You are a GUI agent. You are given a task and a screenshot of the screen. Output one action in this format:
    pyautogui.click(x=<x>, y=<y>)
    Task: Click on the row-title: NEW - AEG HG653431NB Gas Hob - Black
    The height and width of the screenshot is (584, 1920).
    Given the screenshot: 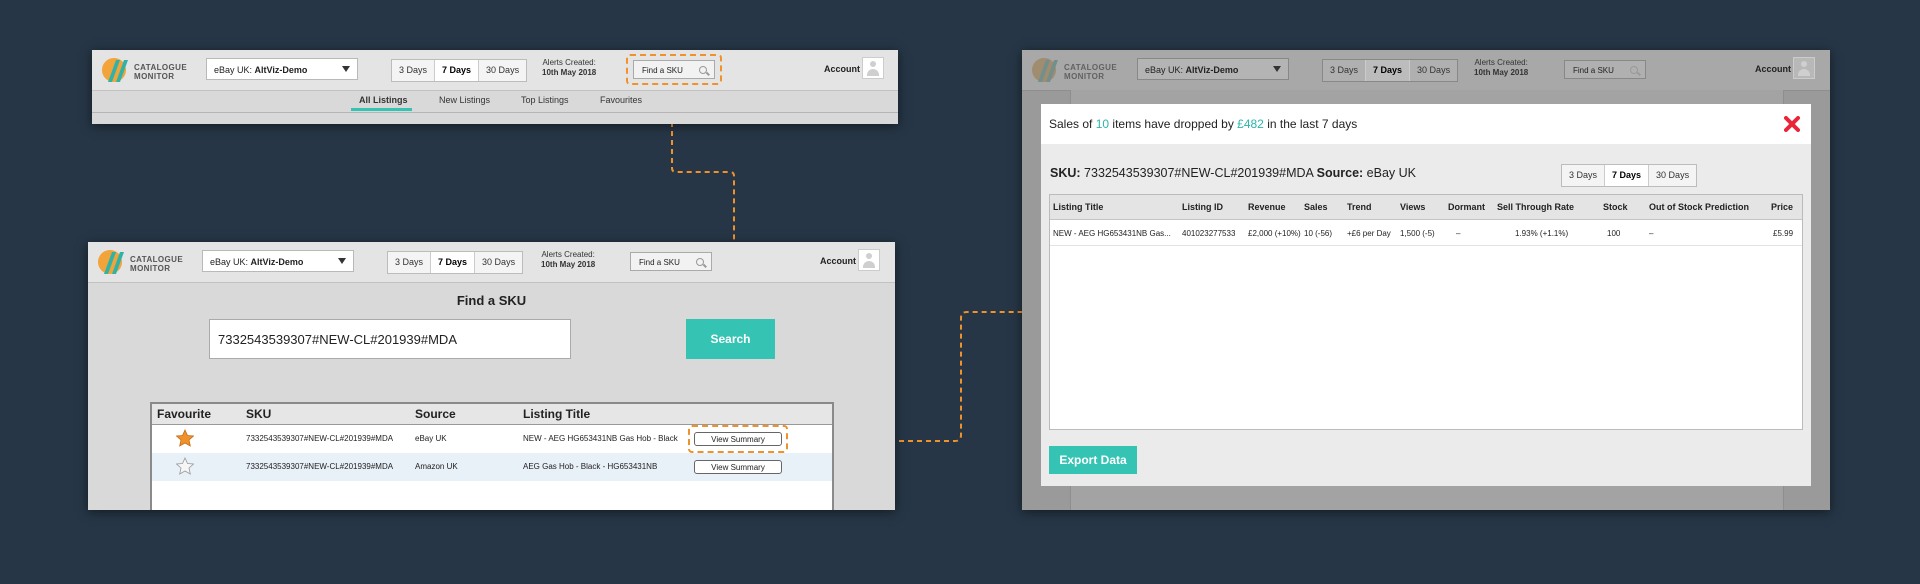 What is the action you would take?
    pyautogui.click(x=600, y=438)
    